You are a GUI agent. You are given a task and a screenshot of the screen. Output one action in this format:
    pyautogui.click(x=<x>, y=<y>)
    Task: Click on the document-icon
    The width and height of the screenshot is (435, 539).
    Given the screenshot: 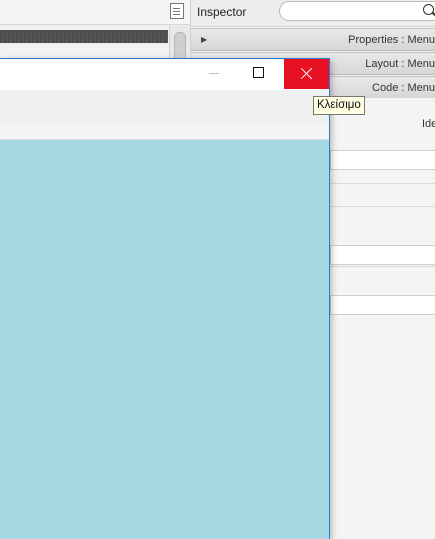 What is the action you would take?
    pyautogui.click(x=177, y=11)
    